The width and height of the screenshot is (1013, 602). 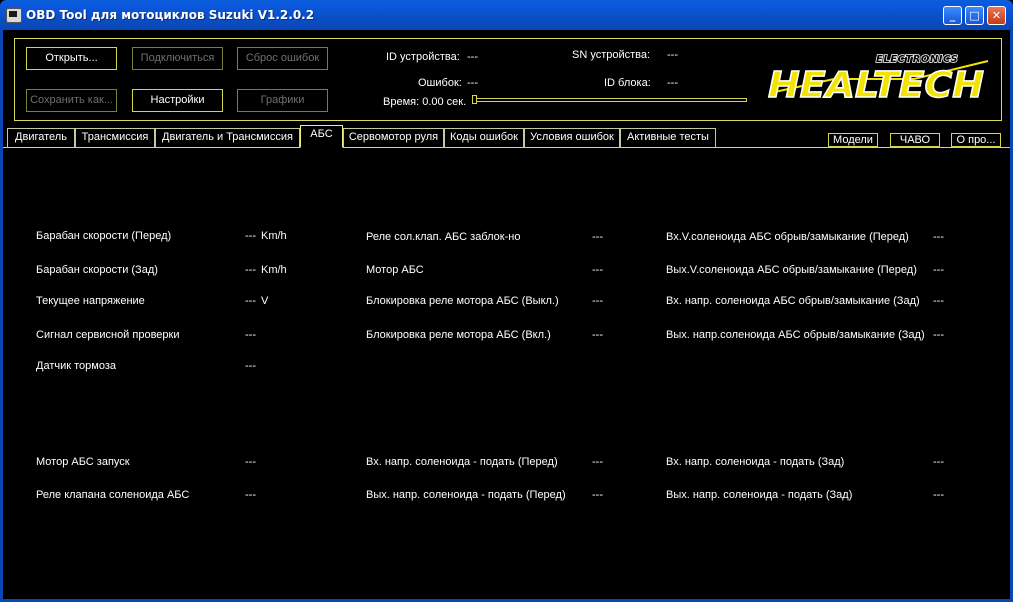 What do you see at coordinates (108, 335) in the screenshot?
I see `service-check-label: Сигнал сервисной проверки` at bounding box center [108, 335].